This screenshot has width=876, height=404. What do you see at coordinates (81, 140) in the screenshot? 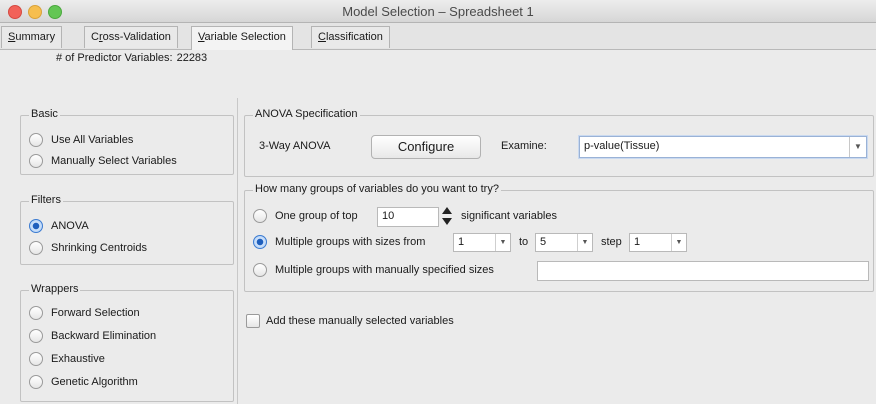
I see `radio-use-all-variables: Use All Variables` at bounding box center [81, 140].